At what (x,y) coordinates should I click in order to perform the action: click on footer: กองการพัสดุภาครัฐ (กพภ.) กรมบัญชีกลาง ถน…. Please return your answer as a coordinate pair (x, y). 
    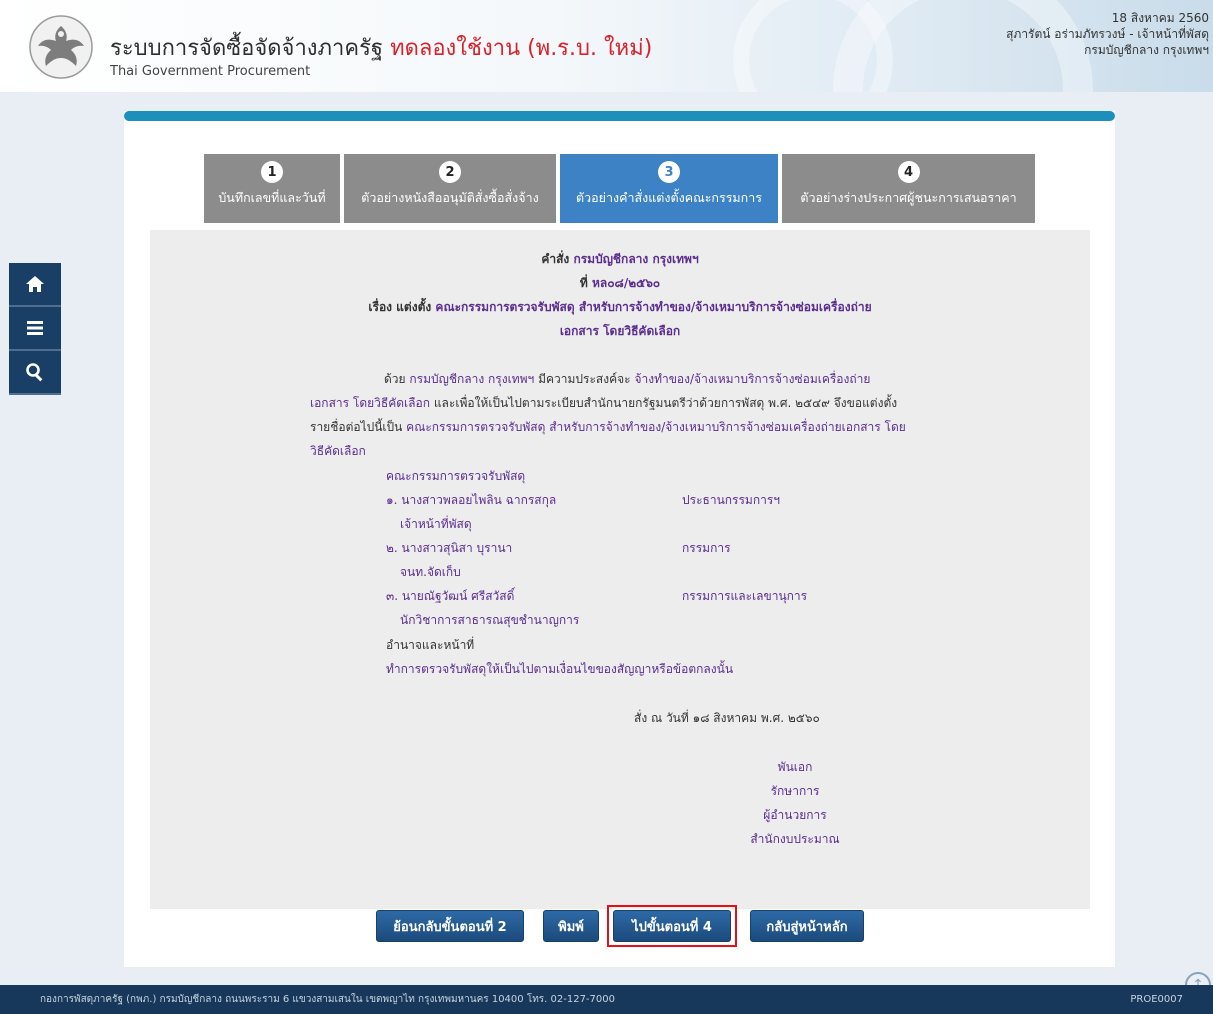
    Looking at the image, I should click on (606, 999).